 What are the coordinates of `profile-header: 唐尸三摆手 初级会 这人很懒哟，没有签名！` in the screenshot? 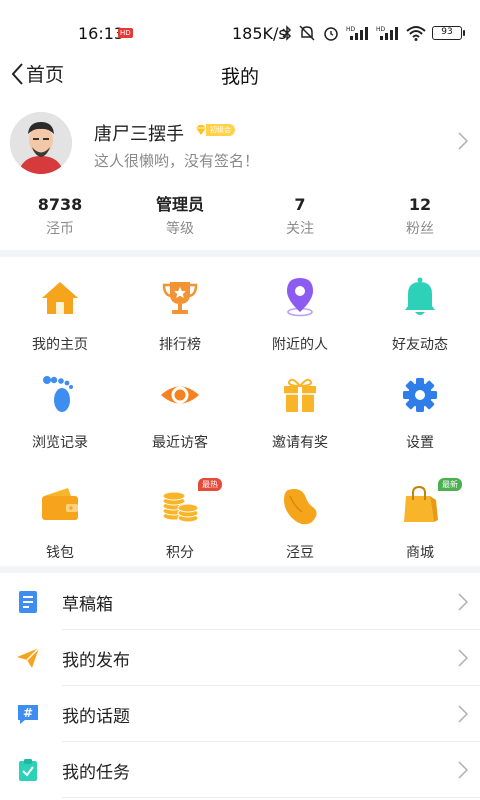 It's located at (240, 143).